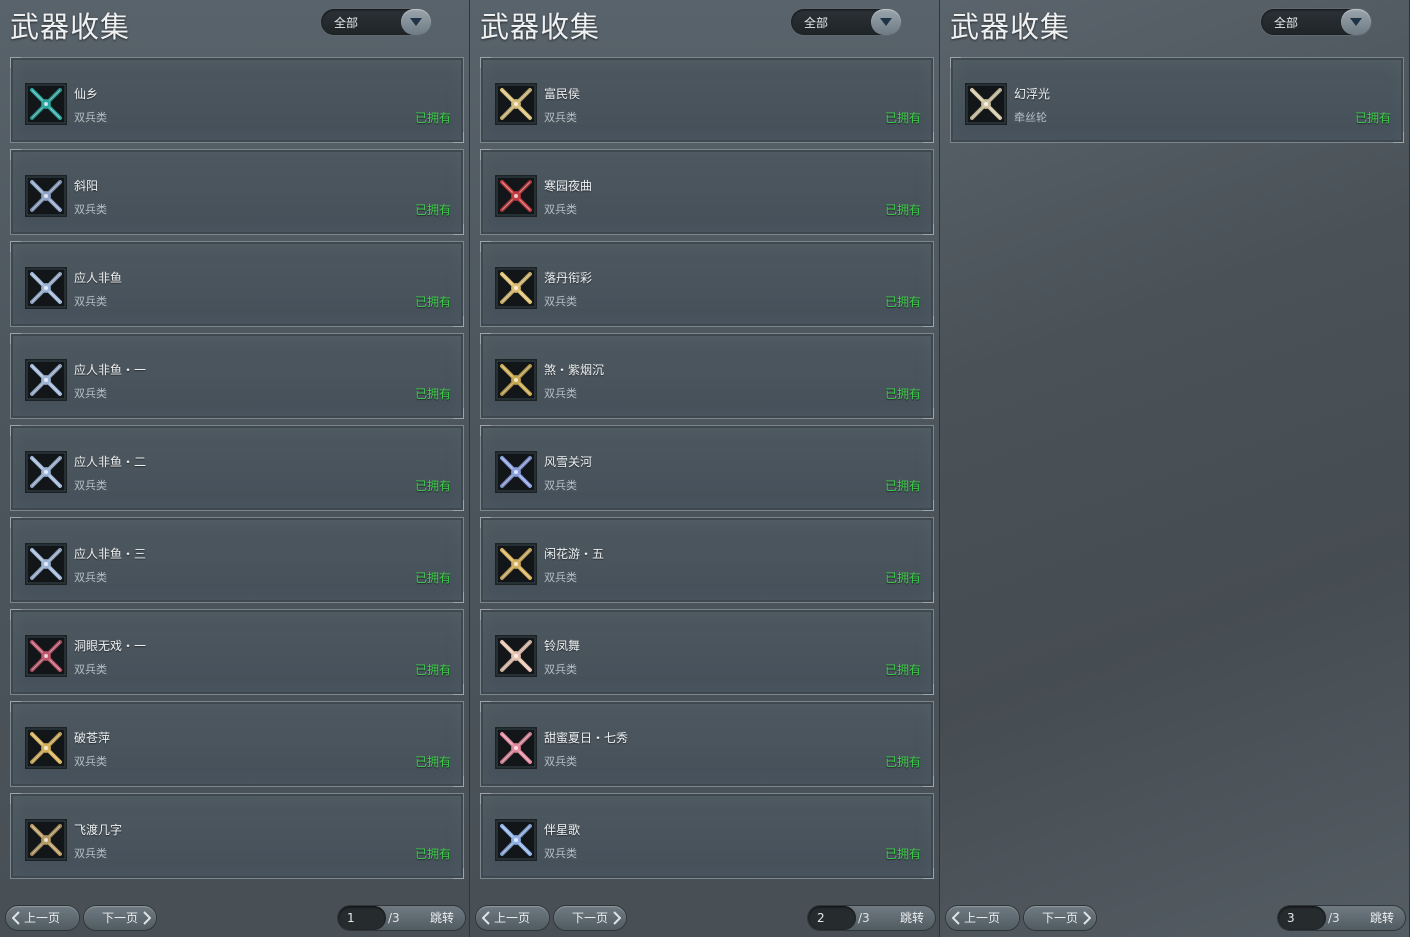 The width and height of the screenshot is (1410, 937). I want to click on weapon-name: 煞・紫烟沉, so click(574, 370).